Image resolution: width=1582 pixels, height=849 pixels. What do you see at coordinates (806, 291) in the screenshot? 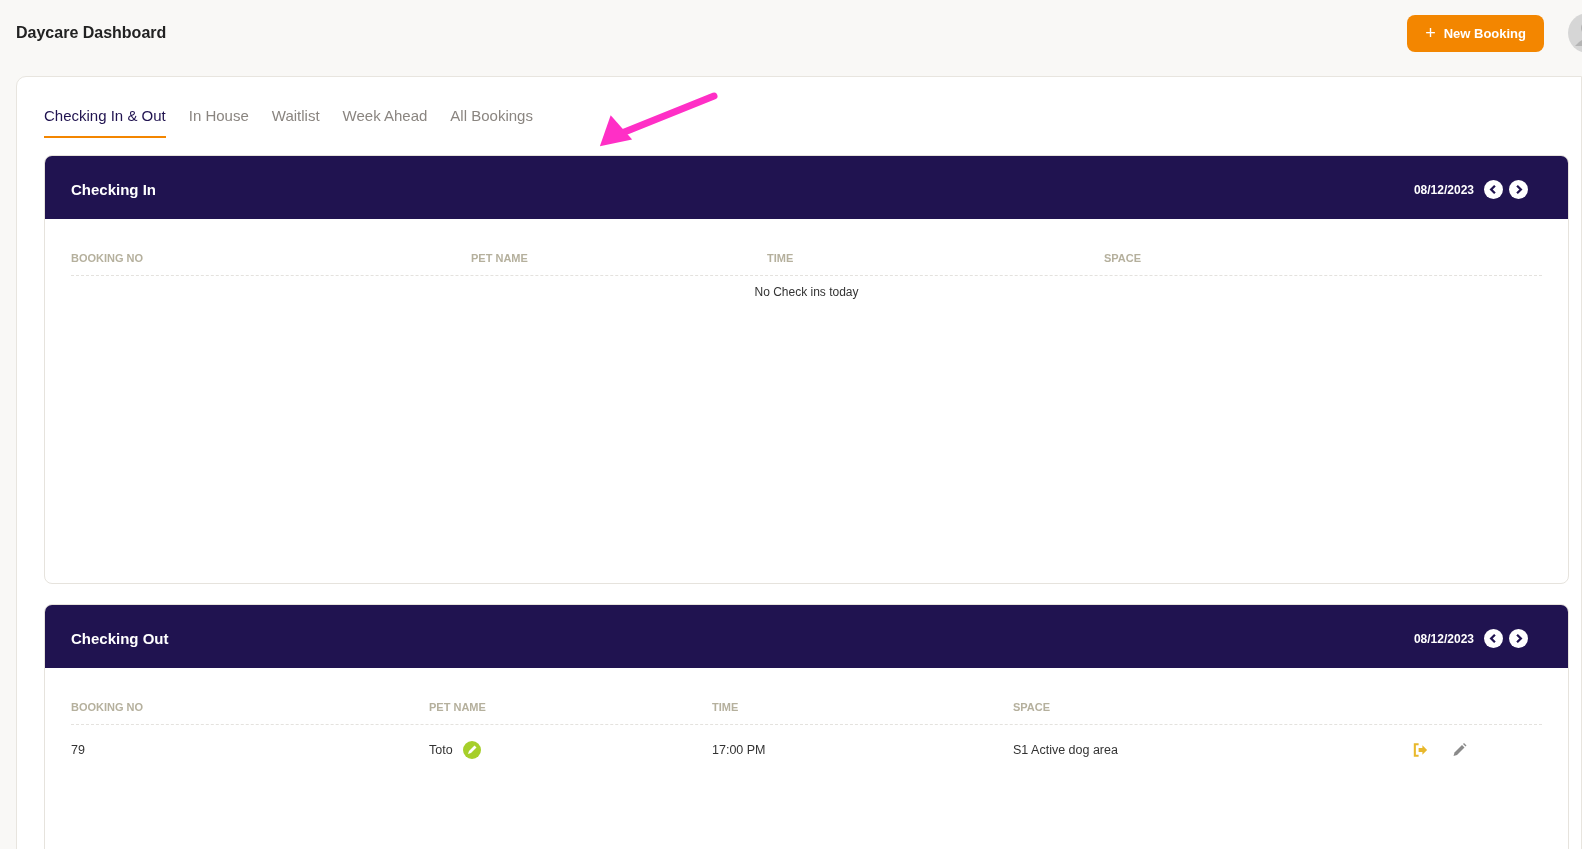
I see `empty-message: No Check ins today` at bounding box center [806, 291].